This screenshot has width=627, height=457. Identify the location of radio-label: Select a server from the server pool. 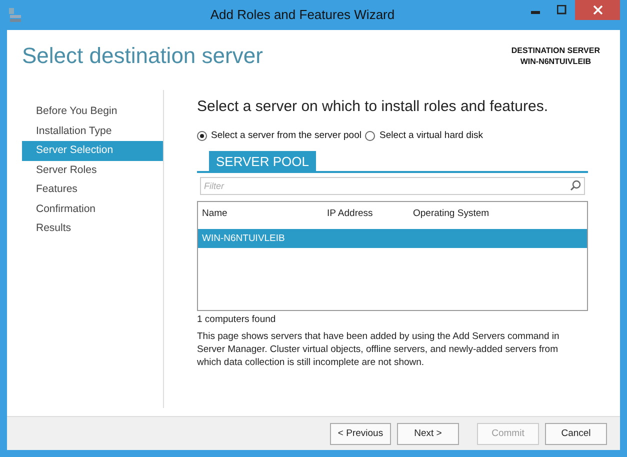
(286, 135).